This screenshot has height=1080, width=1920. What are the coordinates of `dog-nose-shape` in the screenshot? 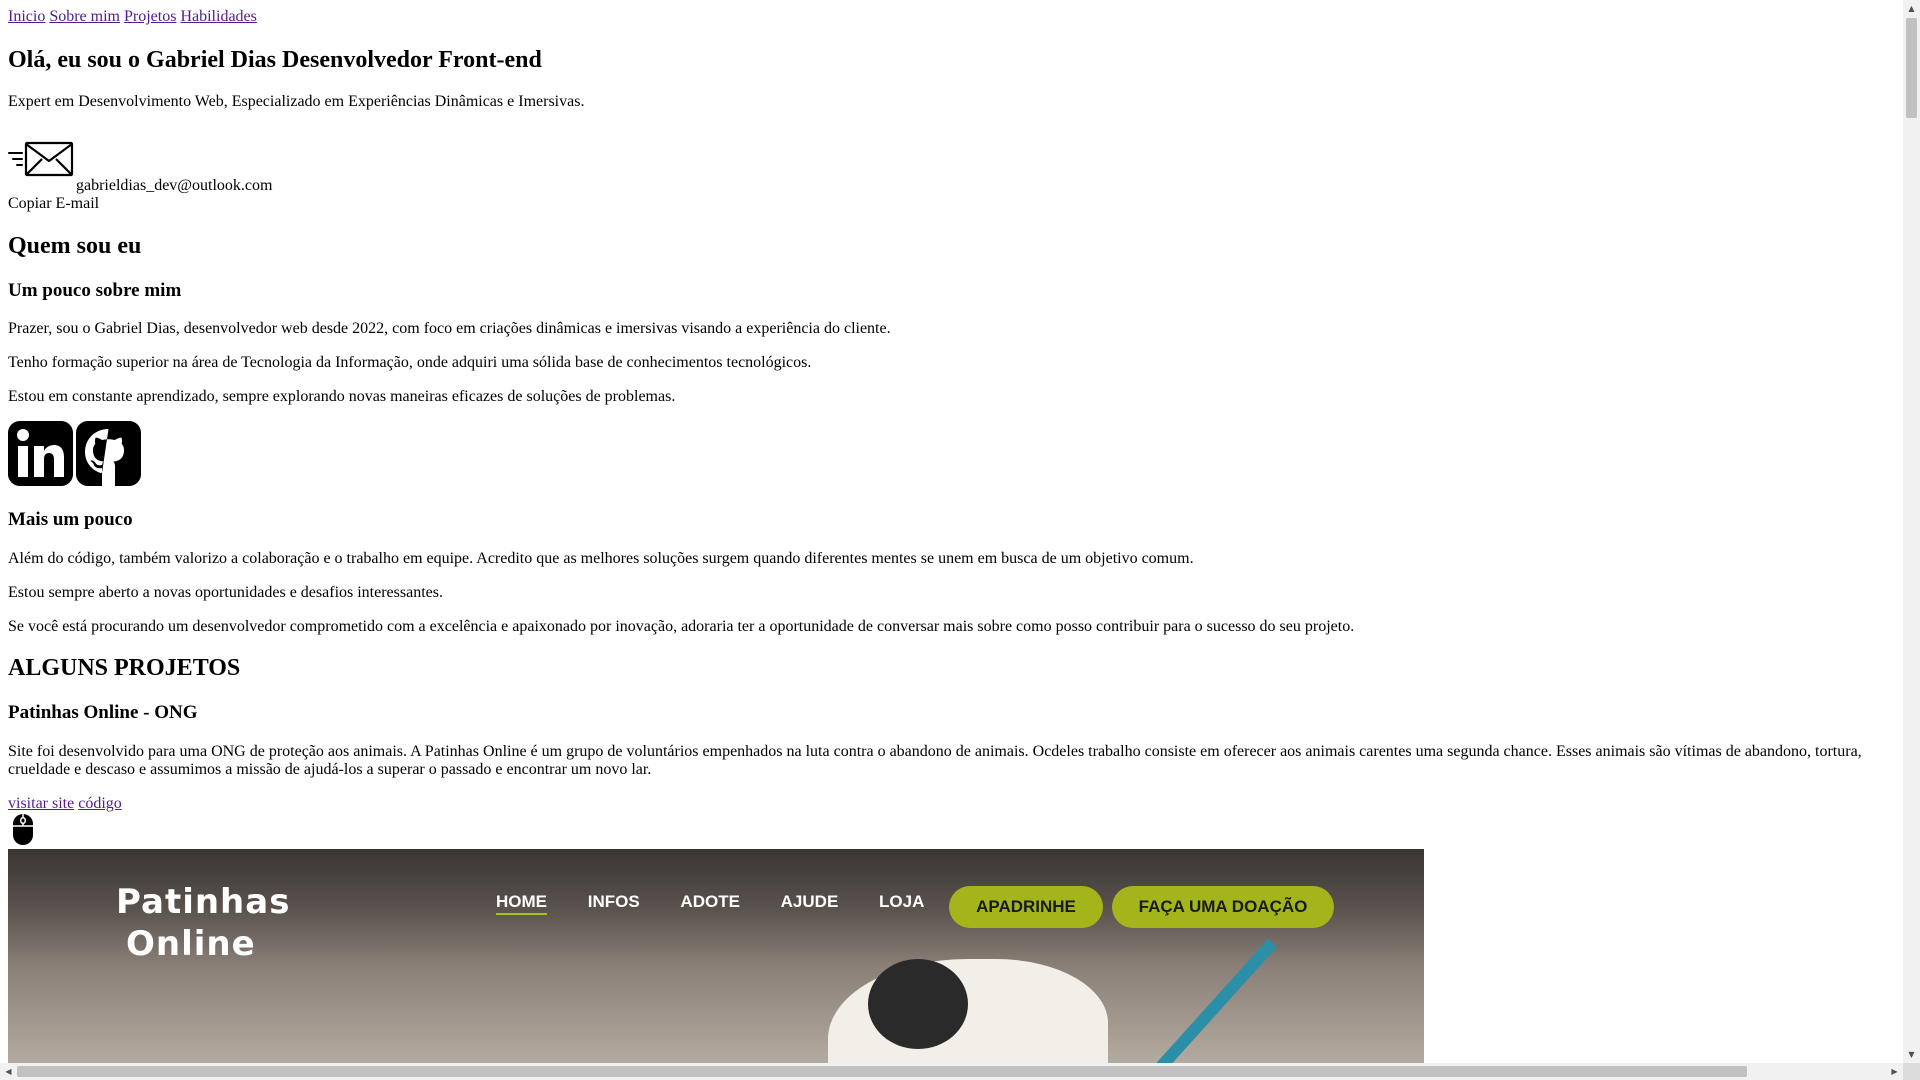 It's located at (918, 1004).